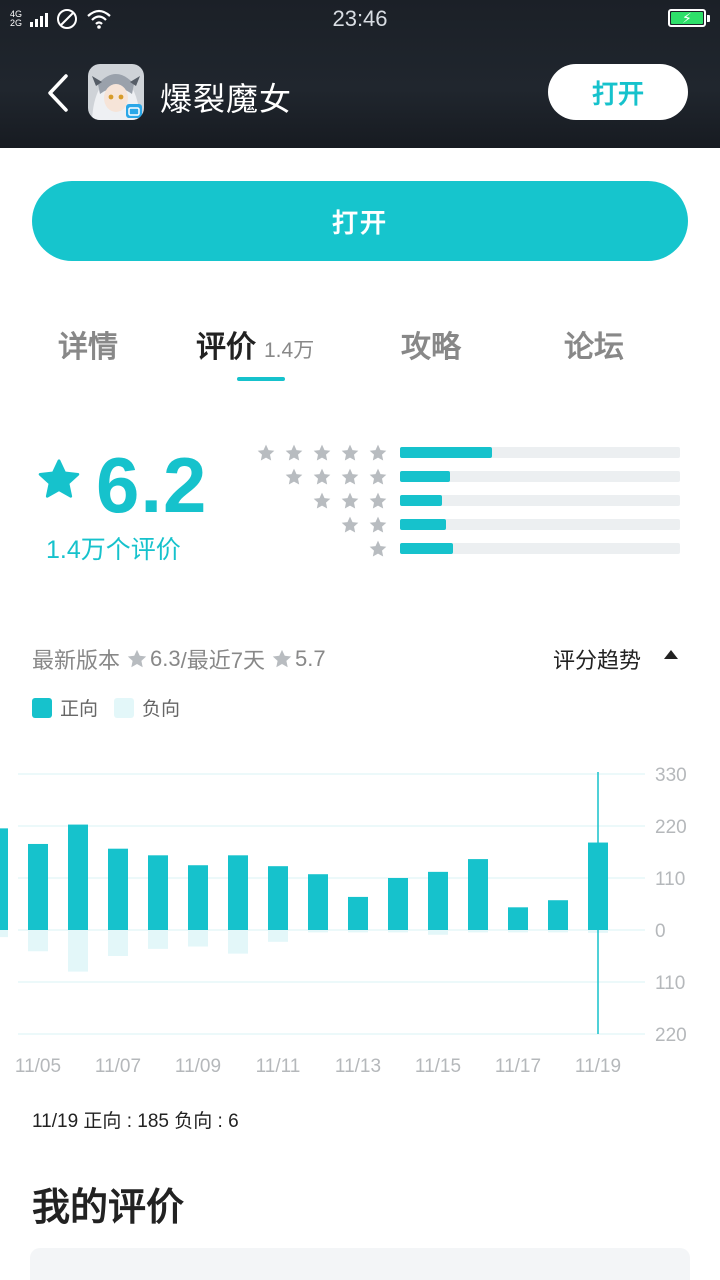  Describe the element at coordinates (594, 344) in the screenshot. I see `tab-forum: 论坛` at that location.